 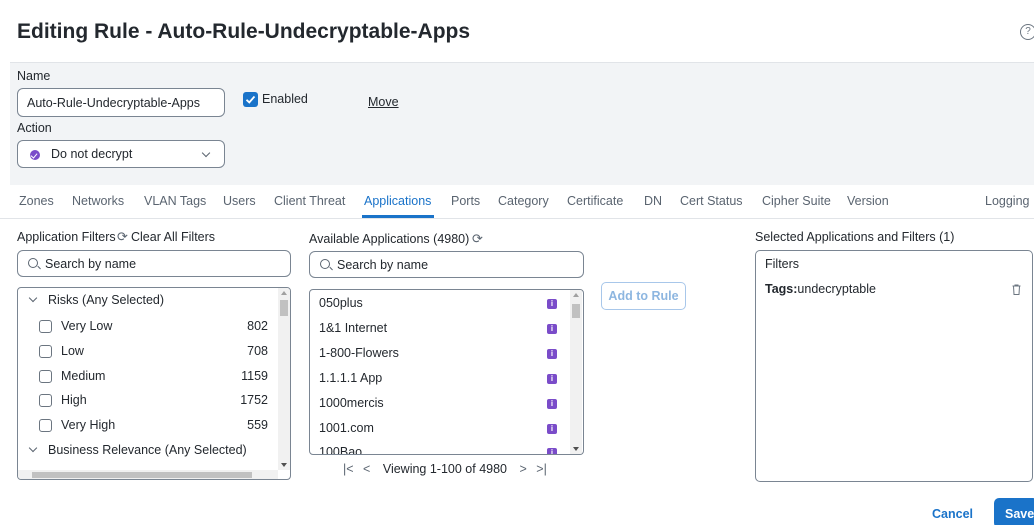 What do you see at coordinates (36, 201) in the screenshot?
I see `tab-zones: Zones` at bounding box center [36, 201].